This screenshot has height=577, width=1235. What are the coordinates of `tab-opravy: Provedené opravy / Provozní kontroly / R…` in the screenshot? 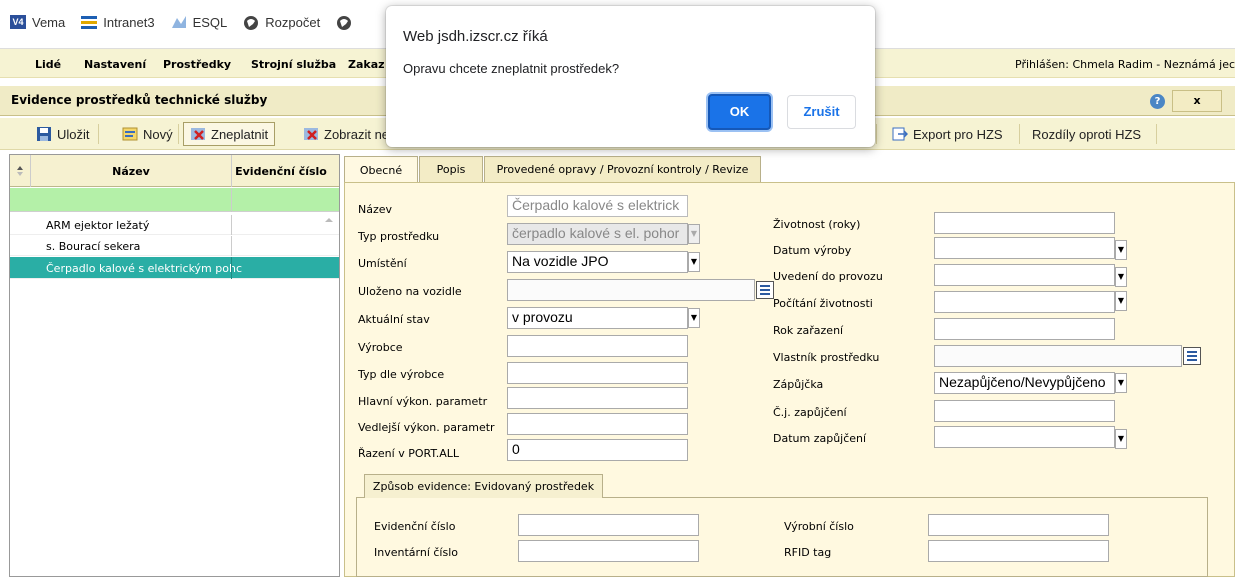 It's located at (622, 169).